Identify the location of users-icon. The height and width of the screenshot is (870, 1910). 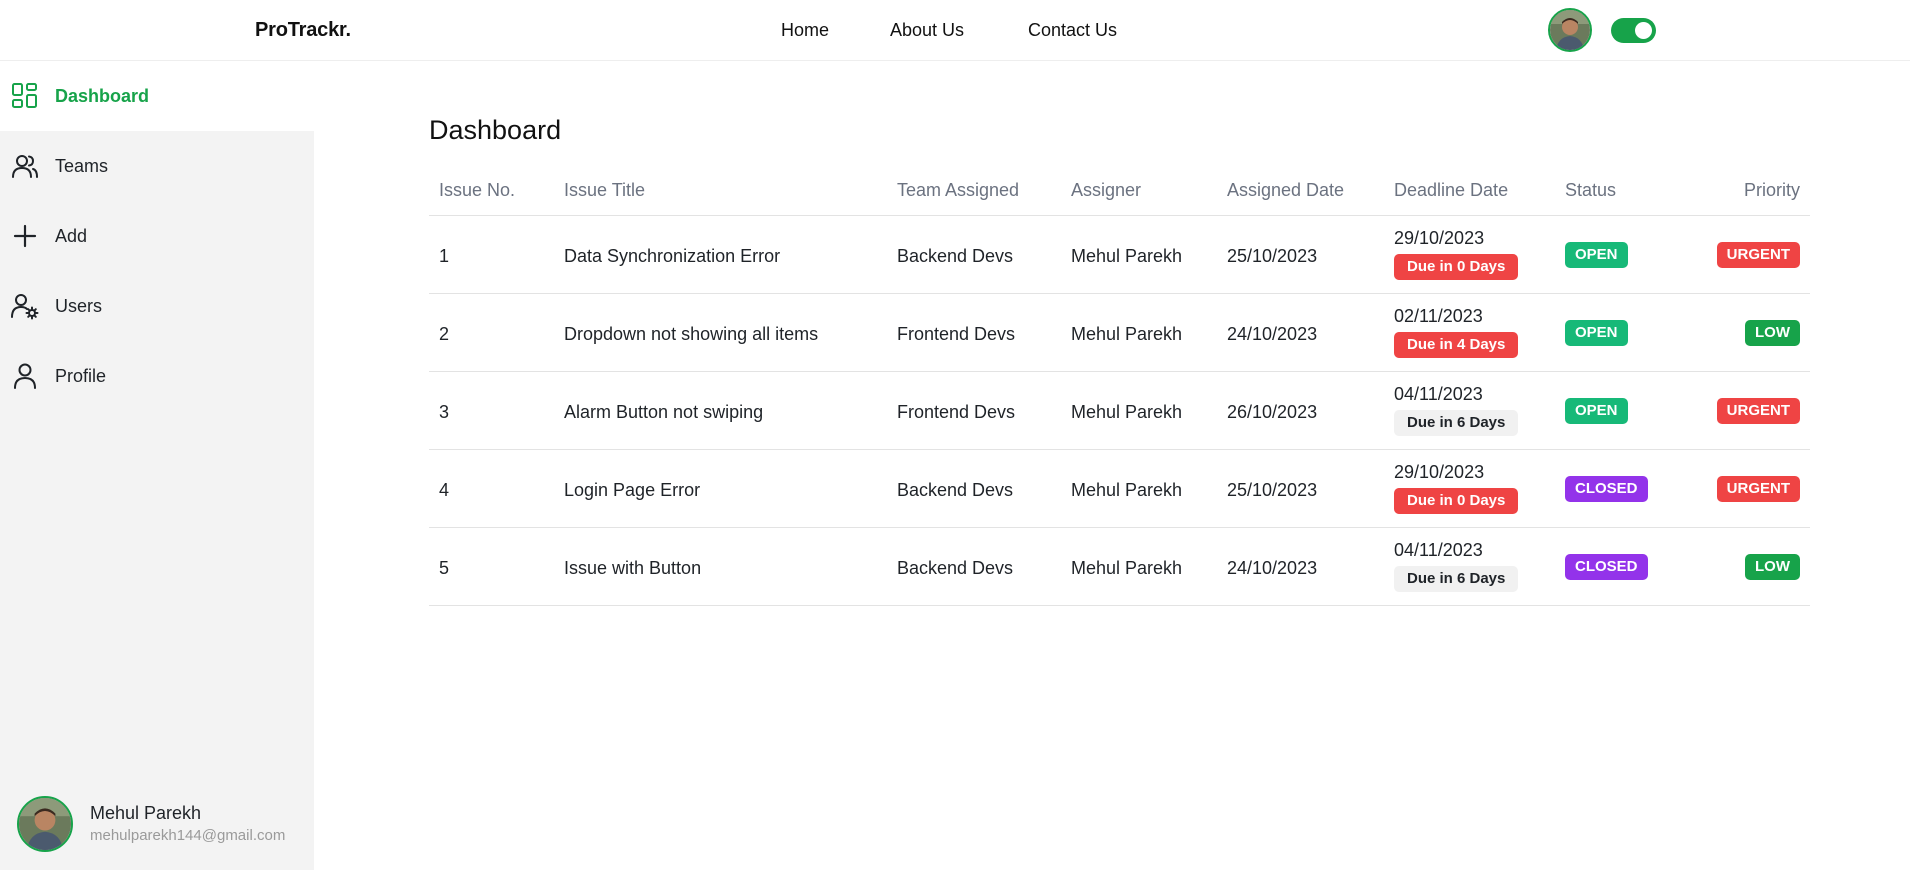
(25, 166).